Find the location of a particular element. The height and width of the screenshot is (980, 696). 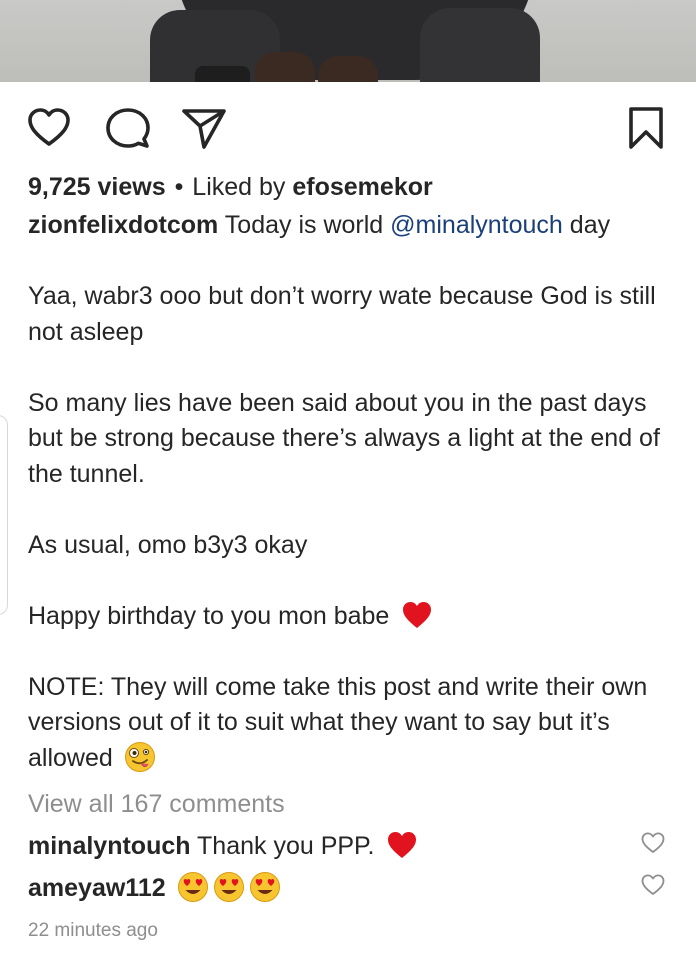

comment-emojis is located at coordinates (227, 887).